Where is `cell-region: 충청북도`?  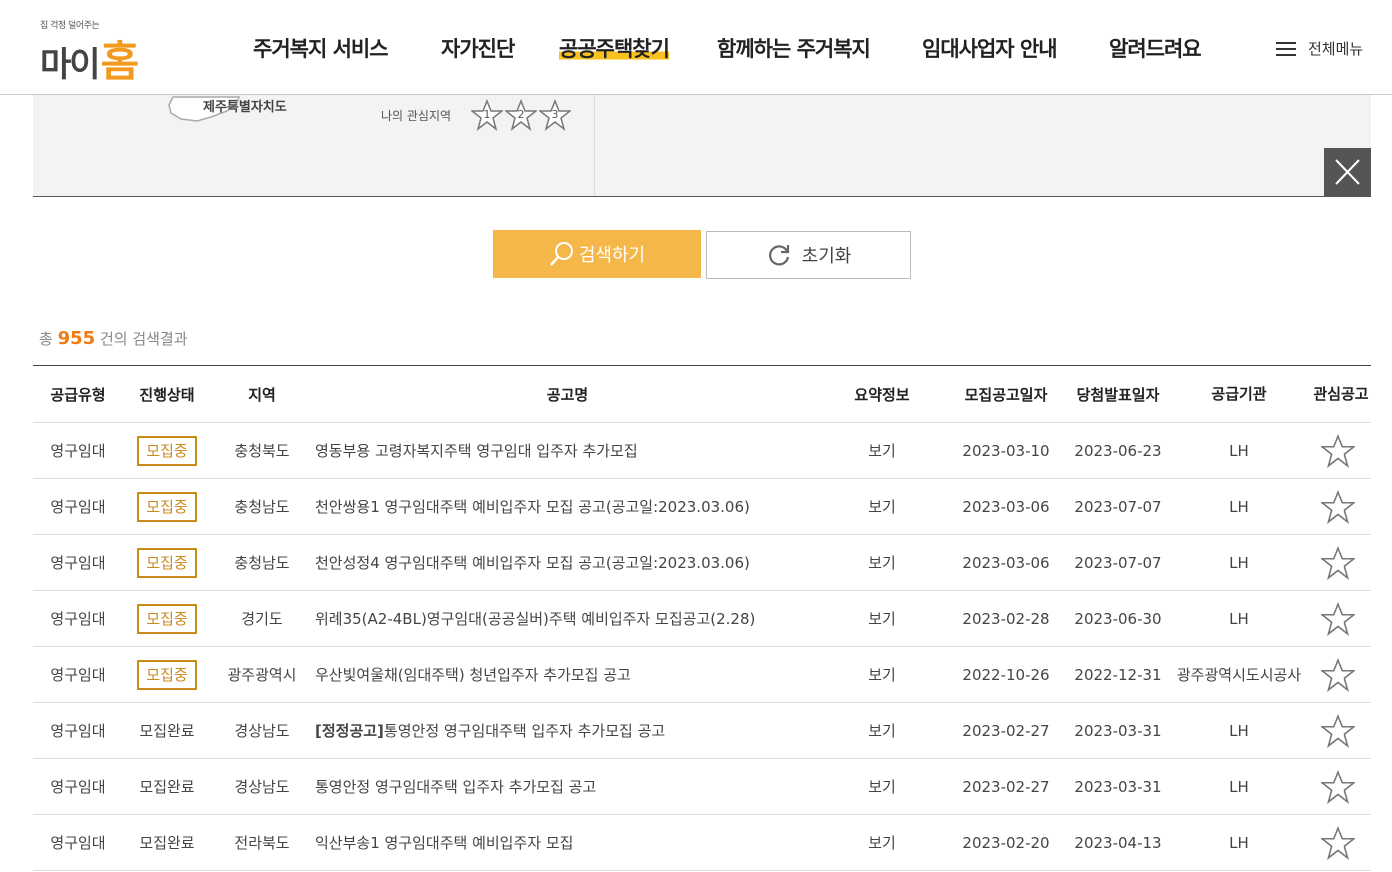
cell-region: 충청북도 is located at coordinates (262, 451).